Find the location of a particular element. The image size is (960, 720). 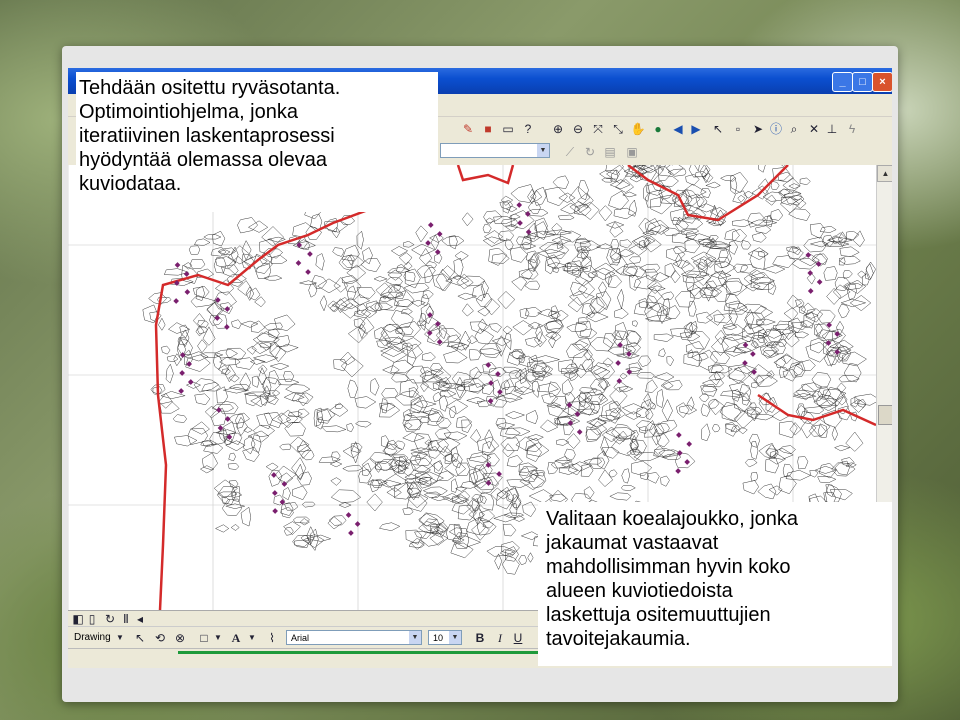

scroll-up-icon: ▲ is located at coordinates (884, 173).